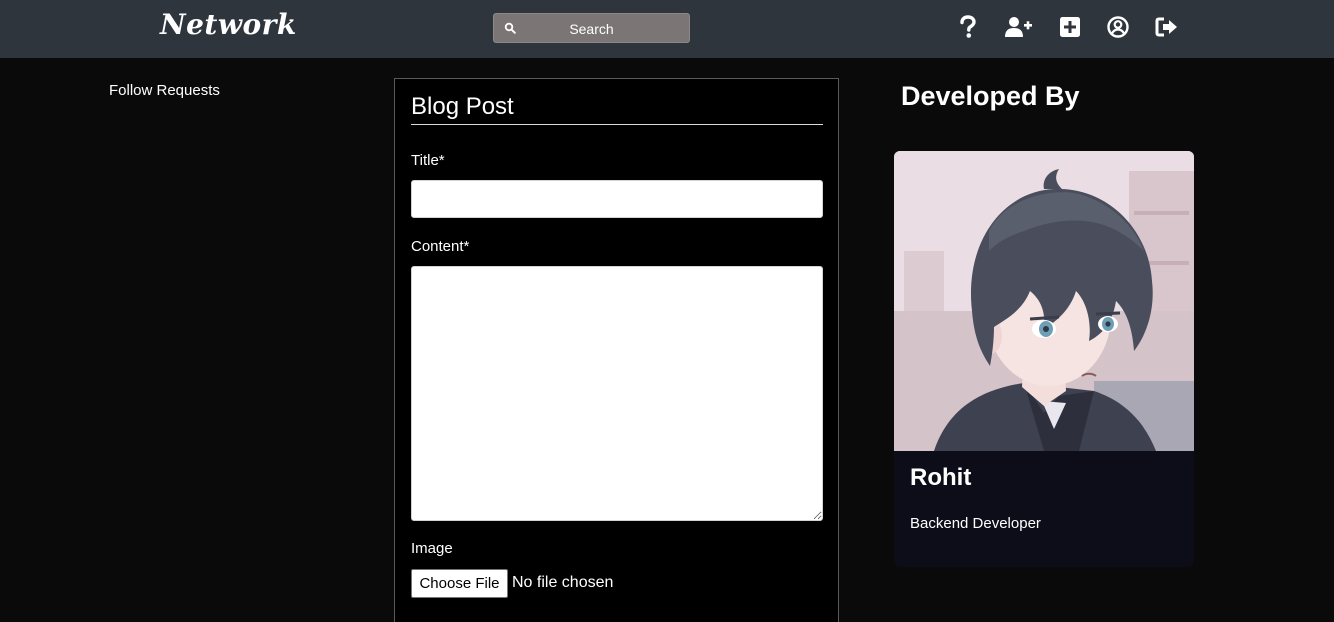 This screenshot has height=622, width=1334. I want to click on file-status-text: No file chosen, so click(563, 582).